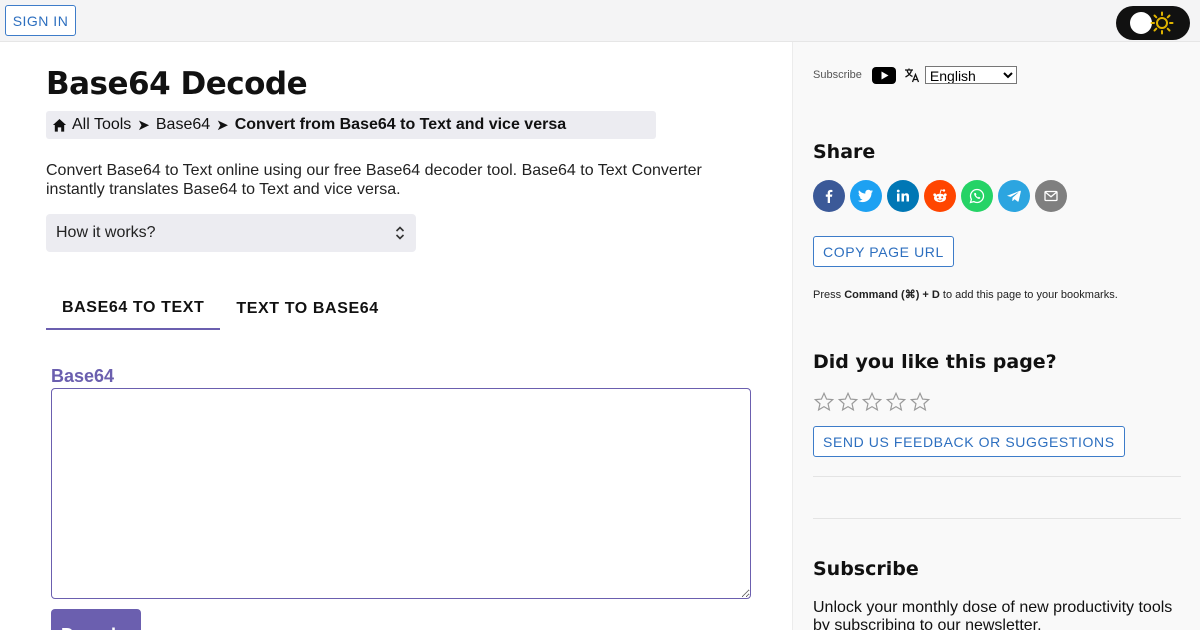  Describe the element at coordinates (133, 309) in the screenshot. I see `tab-base64-to-text: BASE64 TO TEXT` at that location.